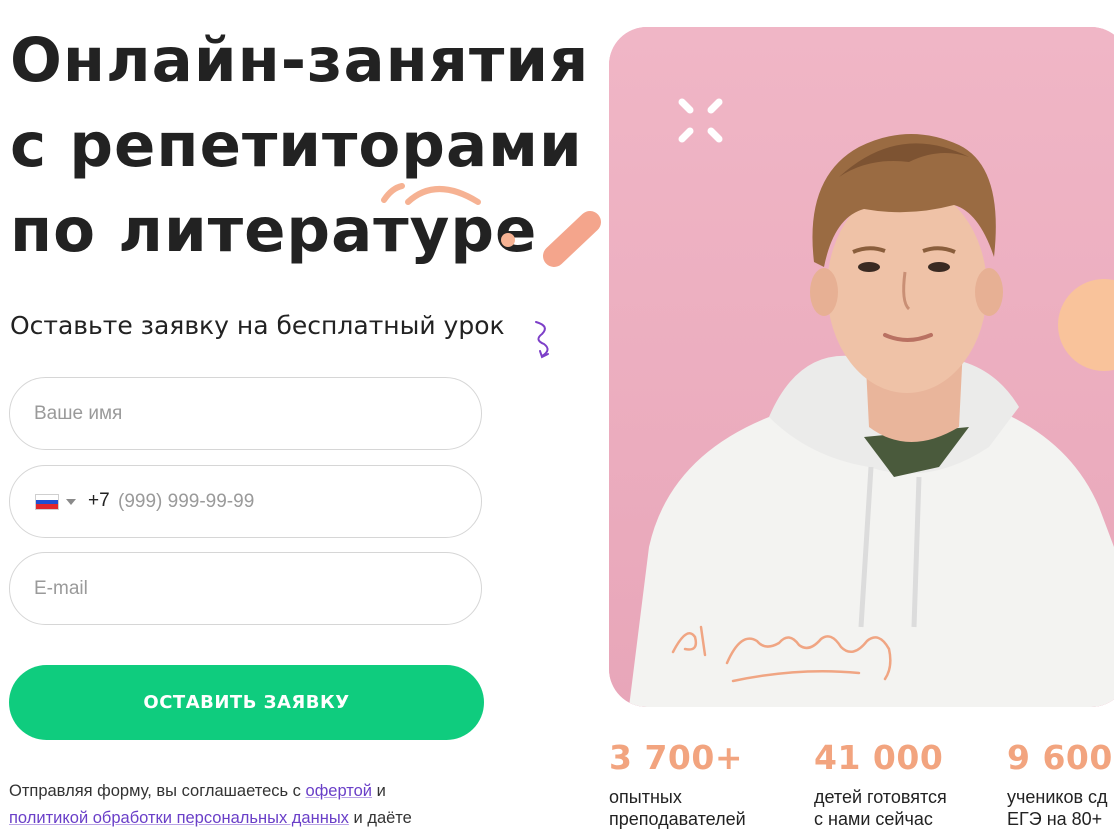 The height and width of the screenshot is (835, 1114). What do you see at coordinates (572, 239) in the screenshot?
I see `decorative-pill-icon` at bounding box center [572, 239].